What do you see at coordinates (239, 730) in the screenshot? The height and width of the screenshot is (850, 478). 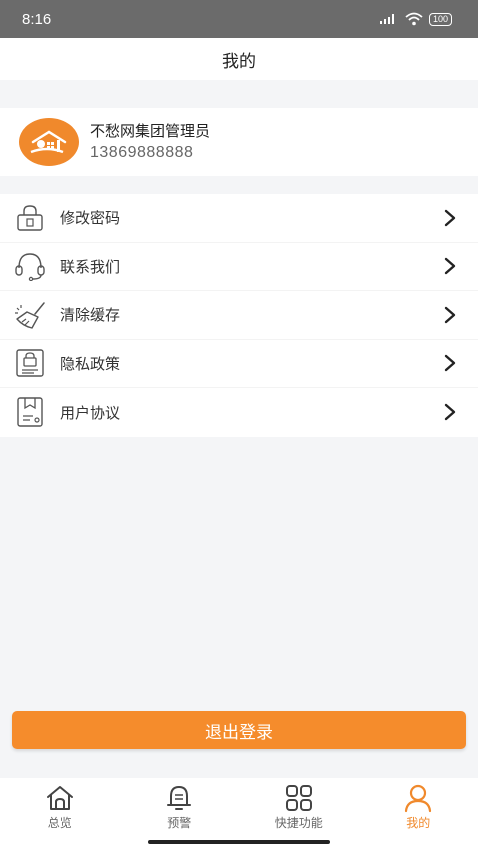 I see `logout-button: 退出登录` at bounding box center [239, 730].